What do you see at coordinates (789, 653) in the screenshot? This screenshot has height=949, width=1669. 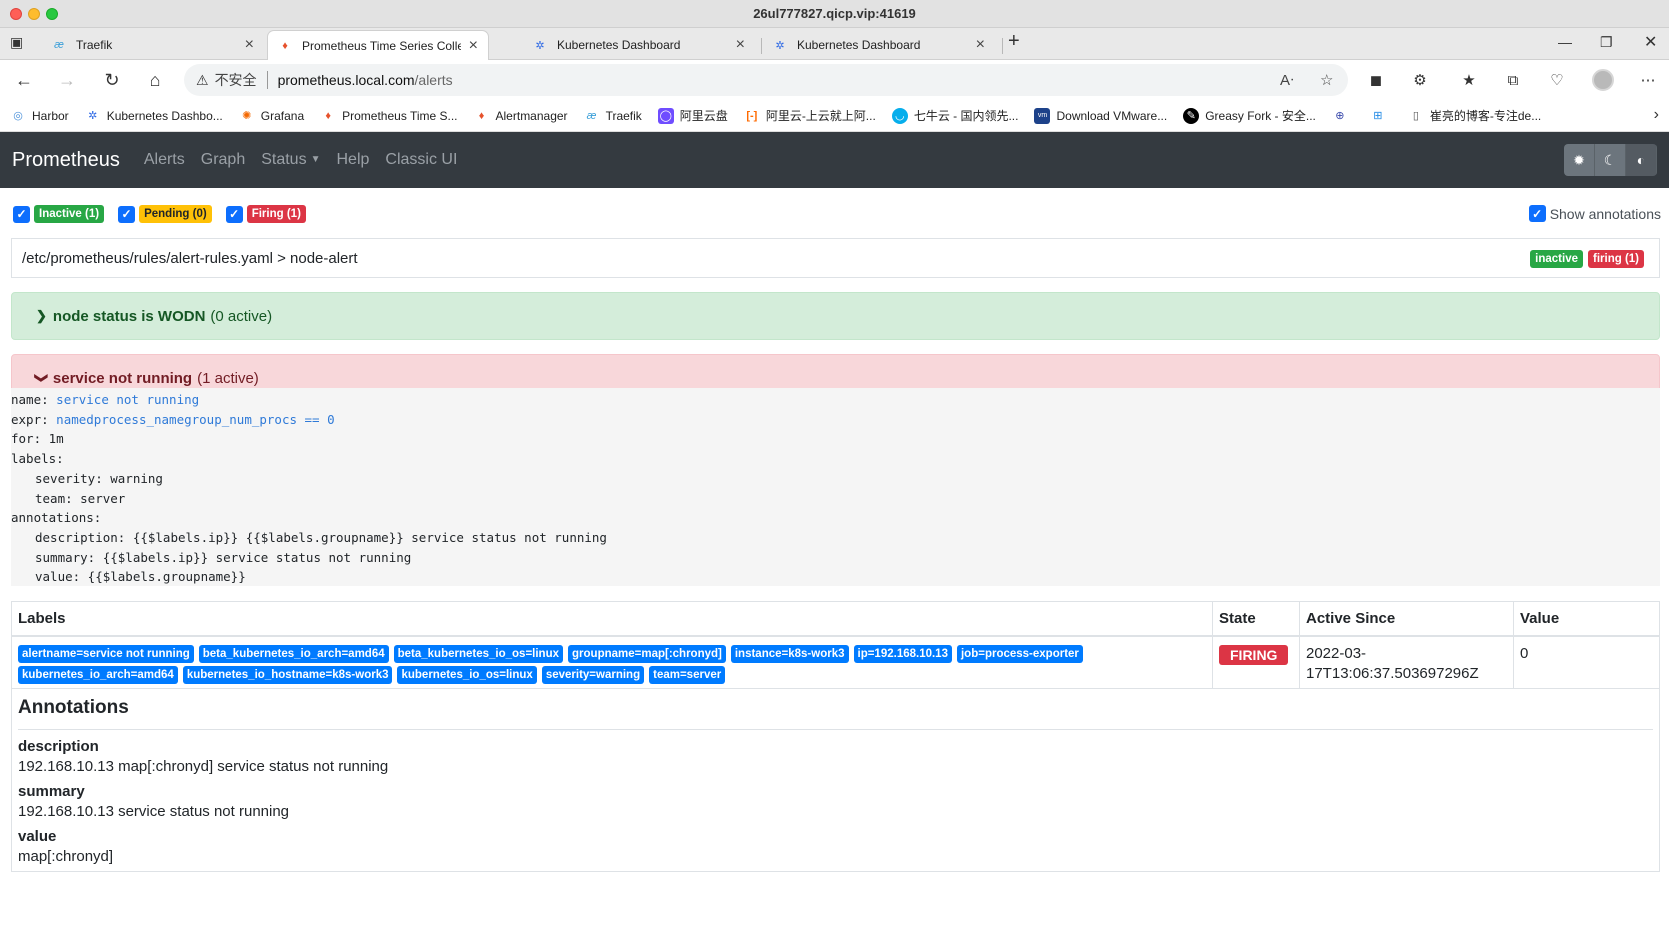 I see `label-badge: instance=k8s-work3` at bounding box center [789, 653].